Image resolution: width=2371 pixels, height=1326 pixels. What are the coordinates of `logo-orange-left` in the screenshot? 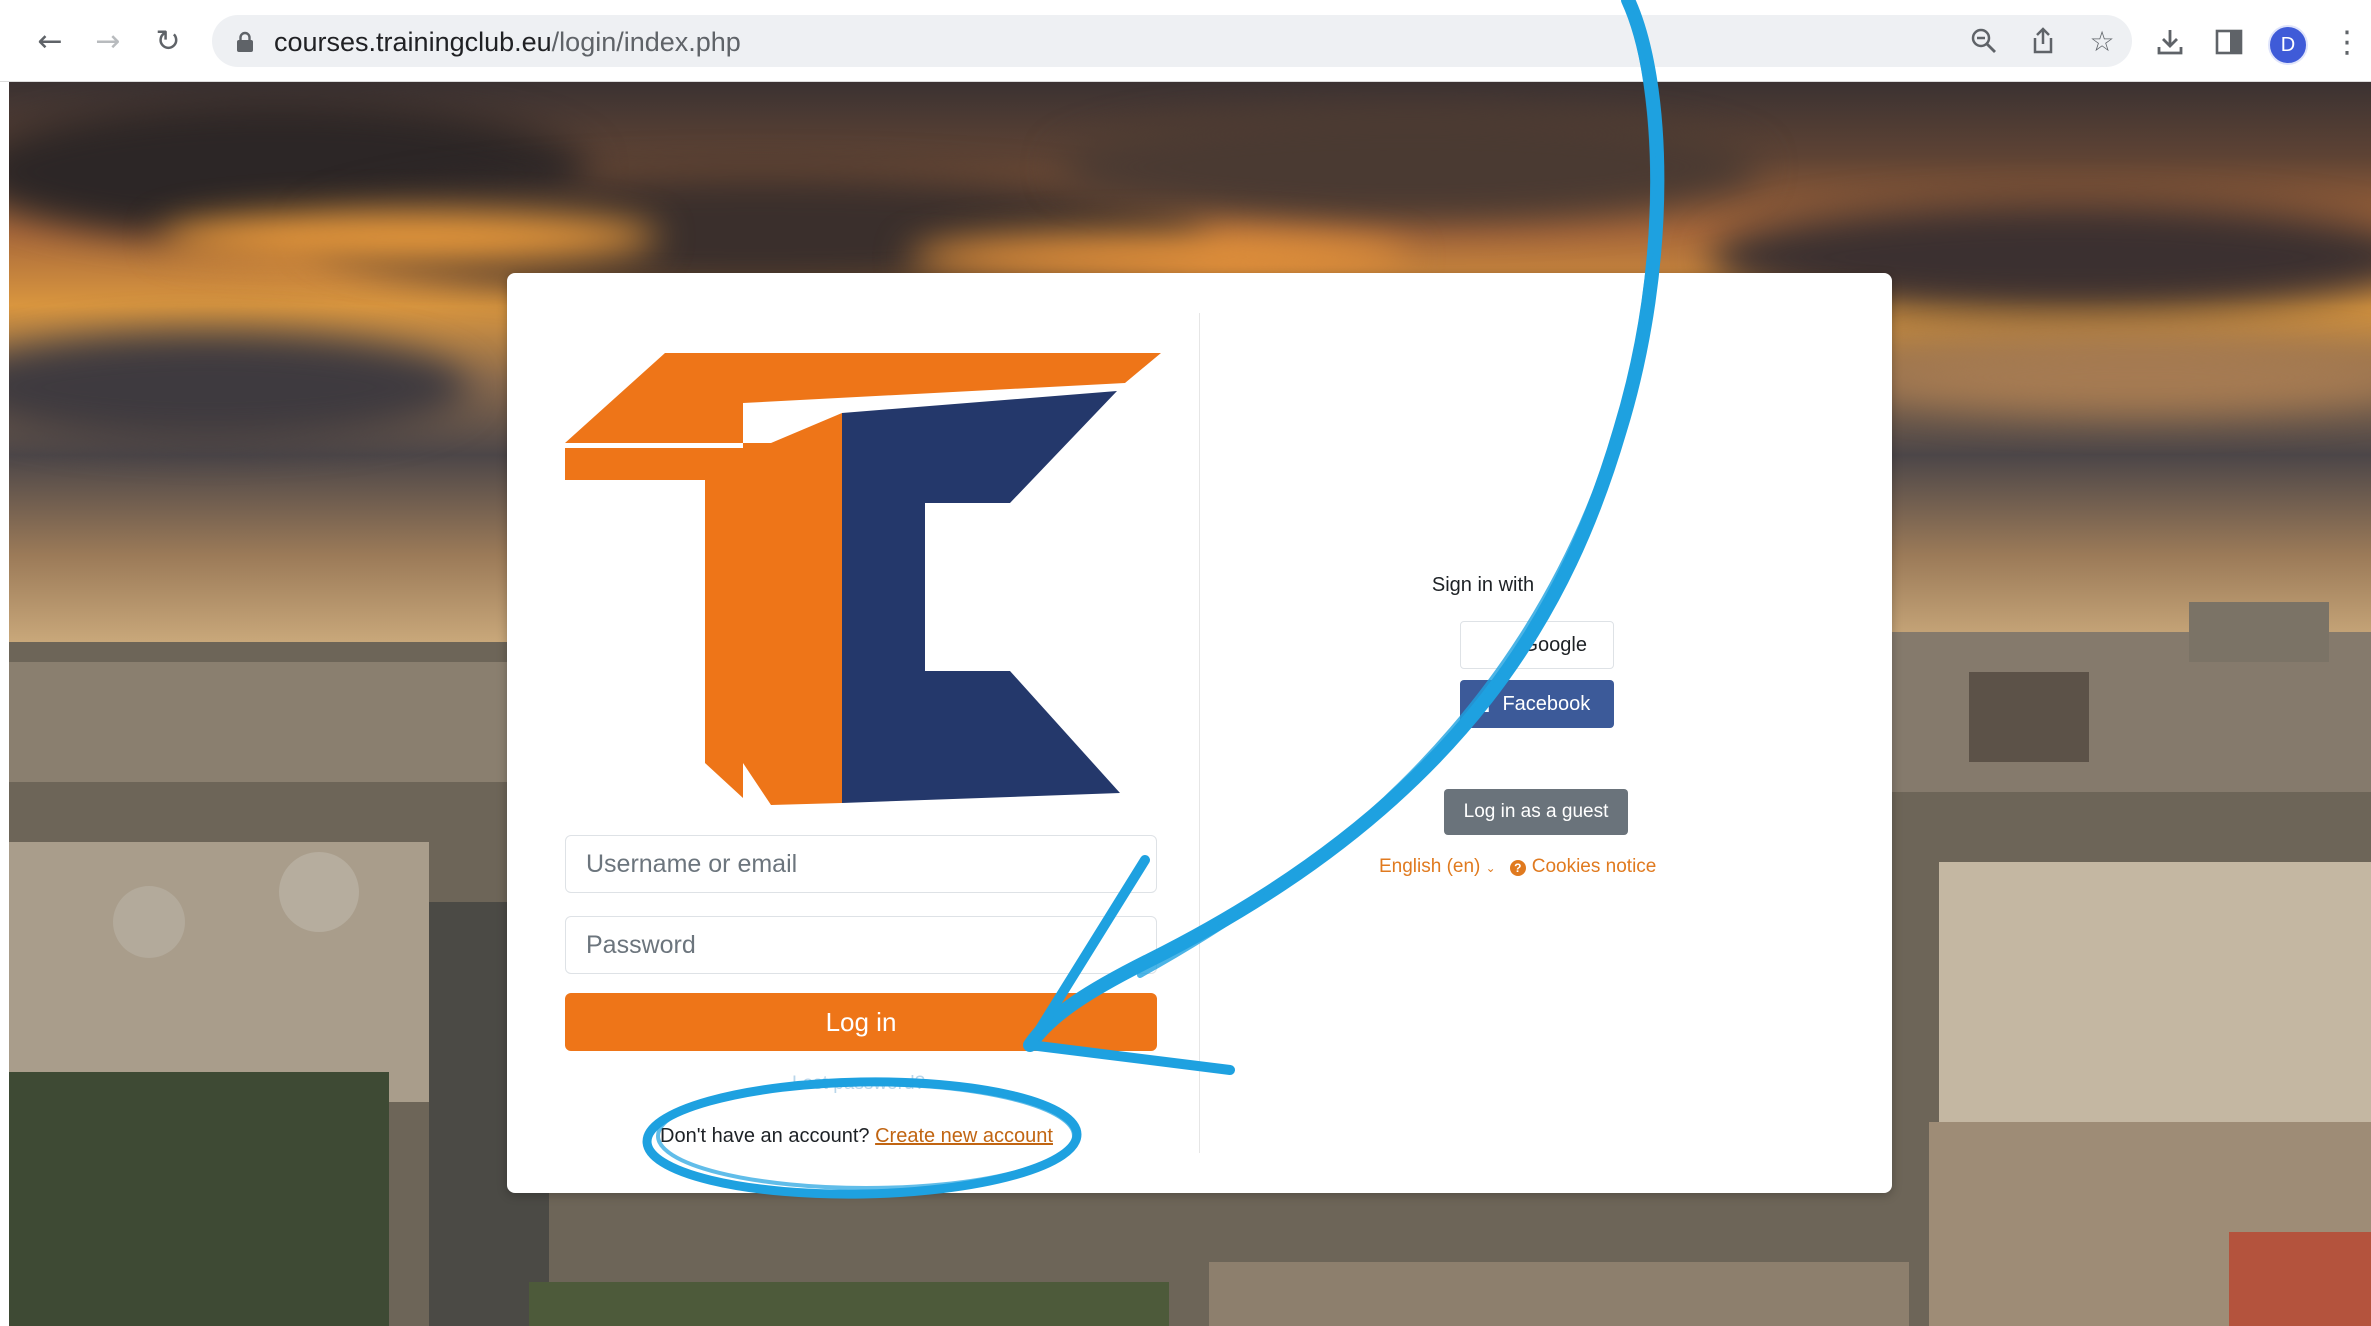 It's located at (654, 623).